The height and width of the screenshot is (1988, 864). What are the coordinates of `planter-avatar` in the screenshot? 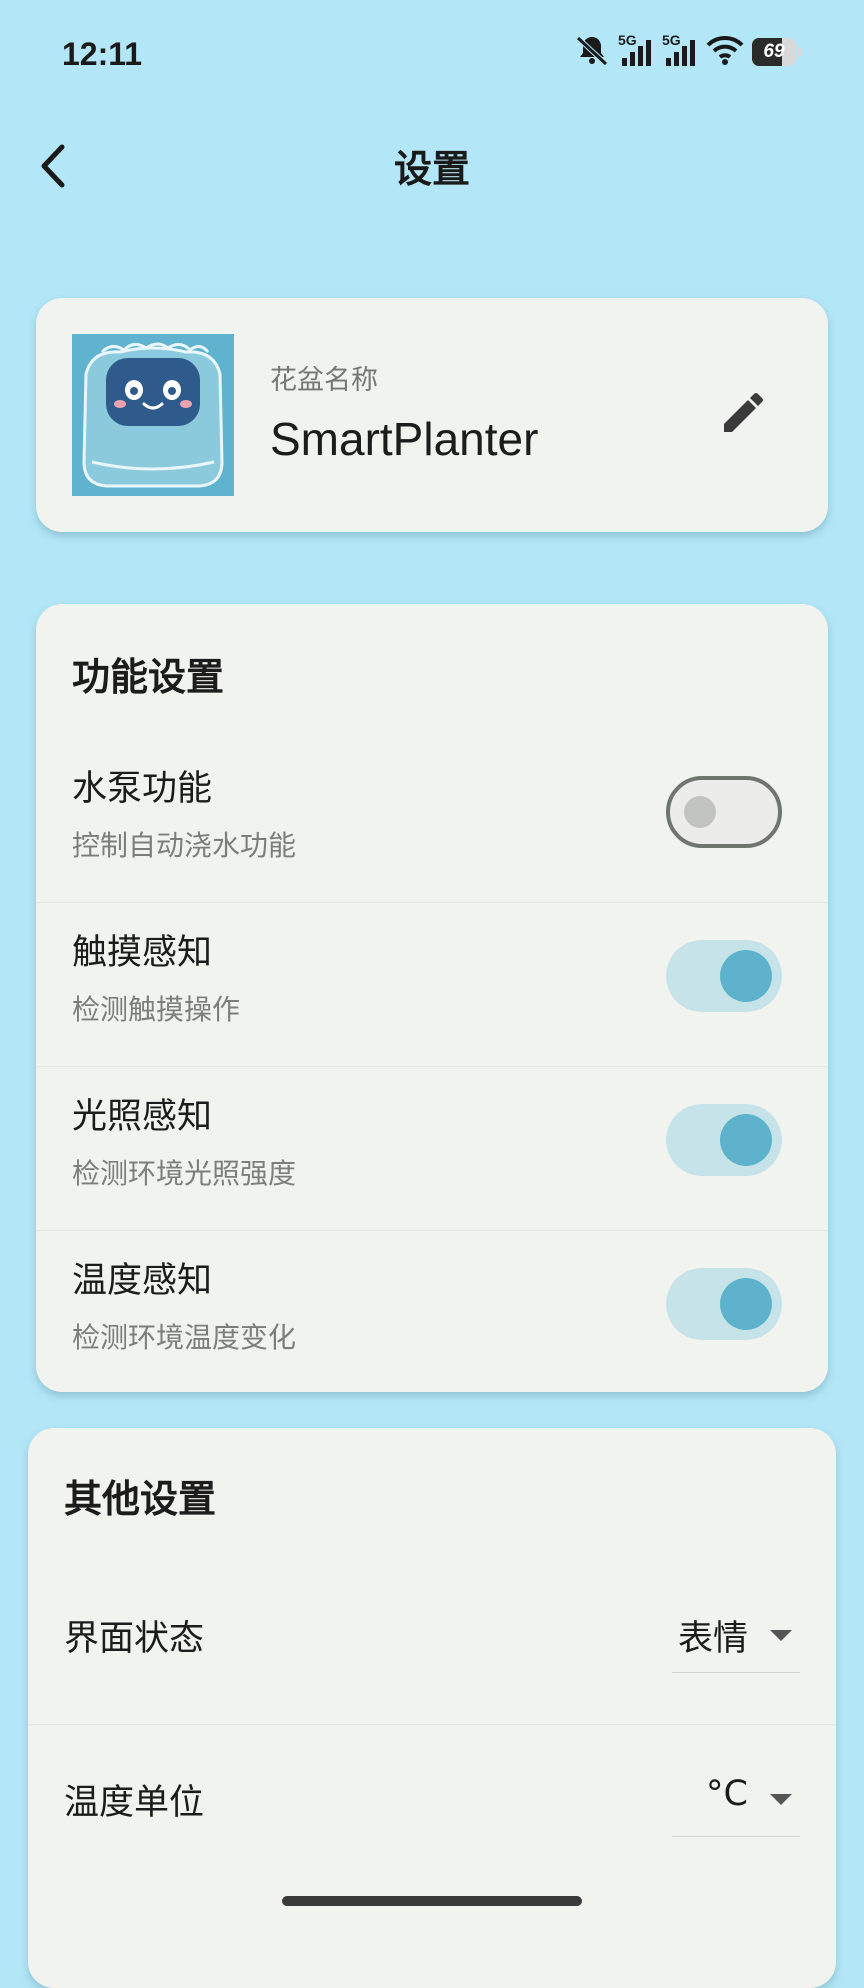 It's located at (153, 415).